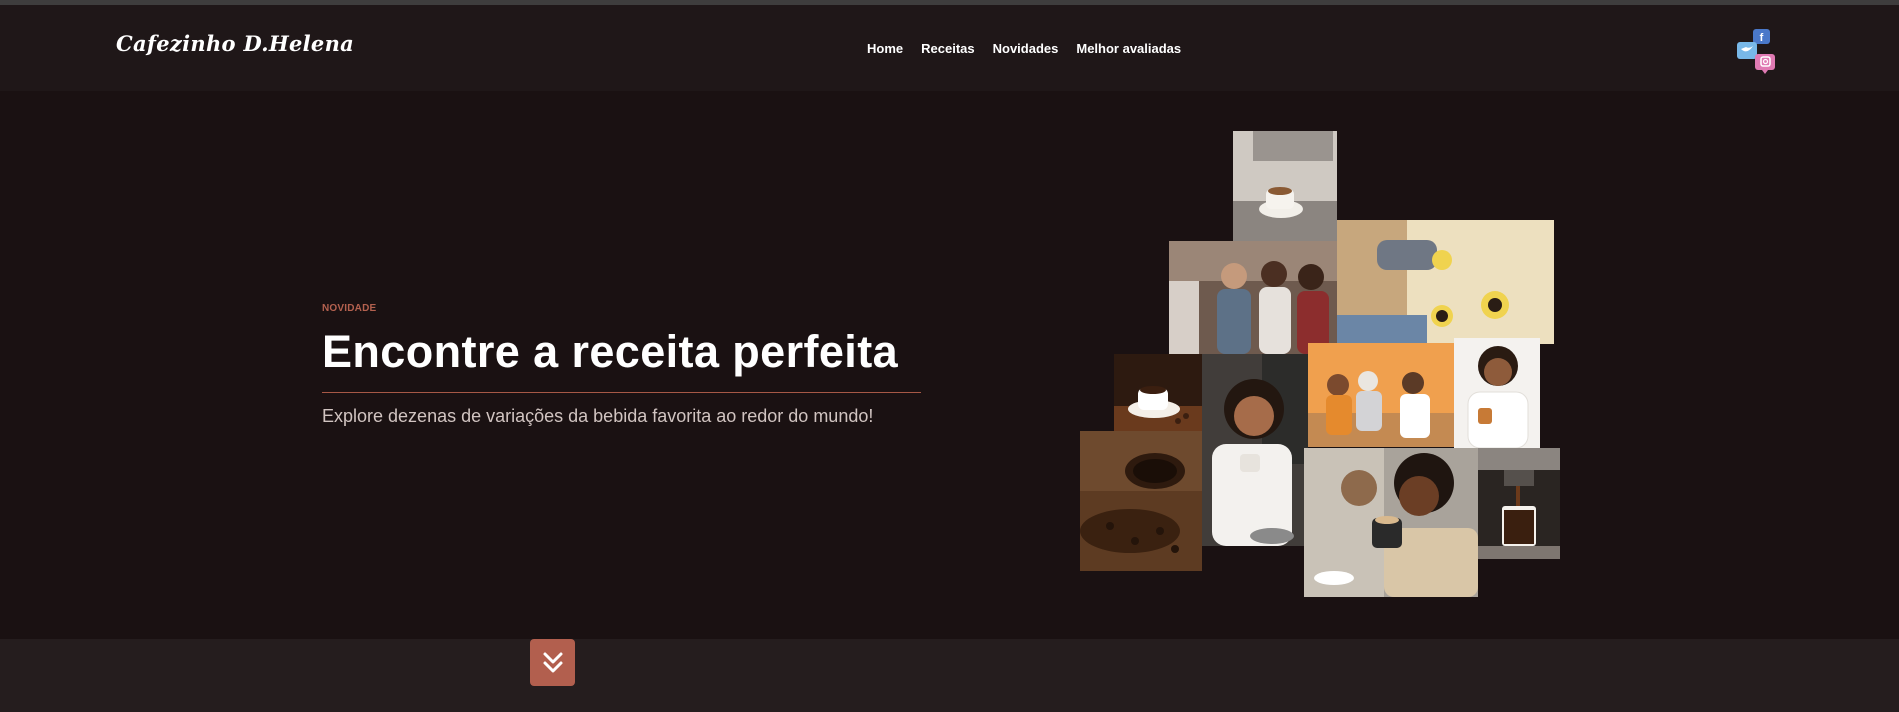 The width and height of the screenshot is (1899, 712). Describe the element at coordinates (885, 48) in the screenshot. I see `nav-home: Home` at that location.